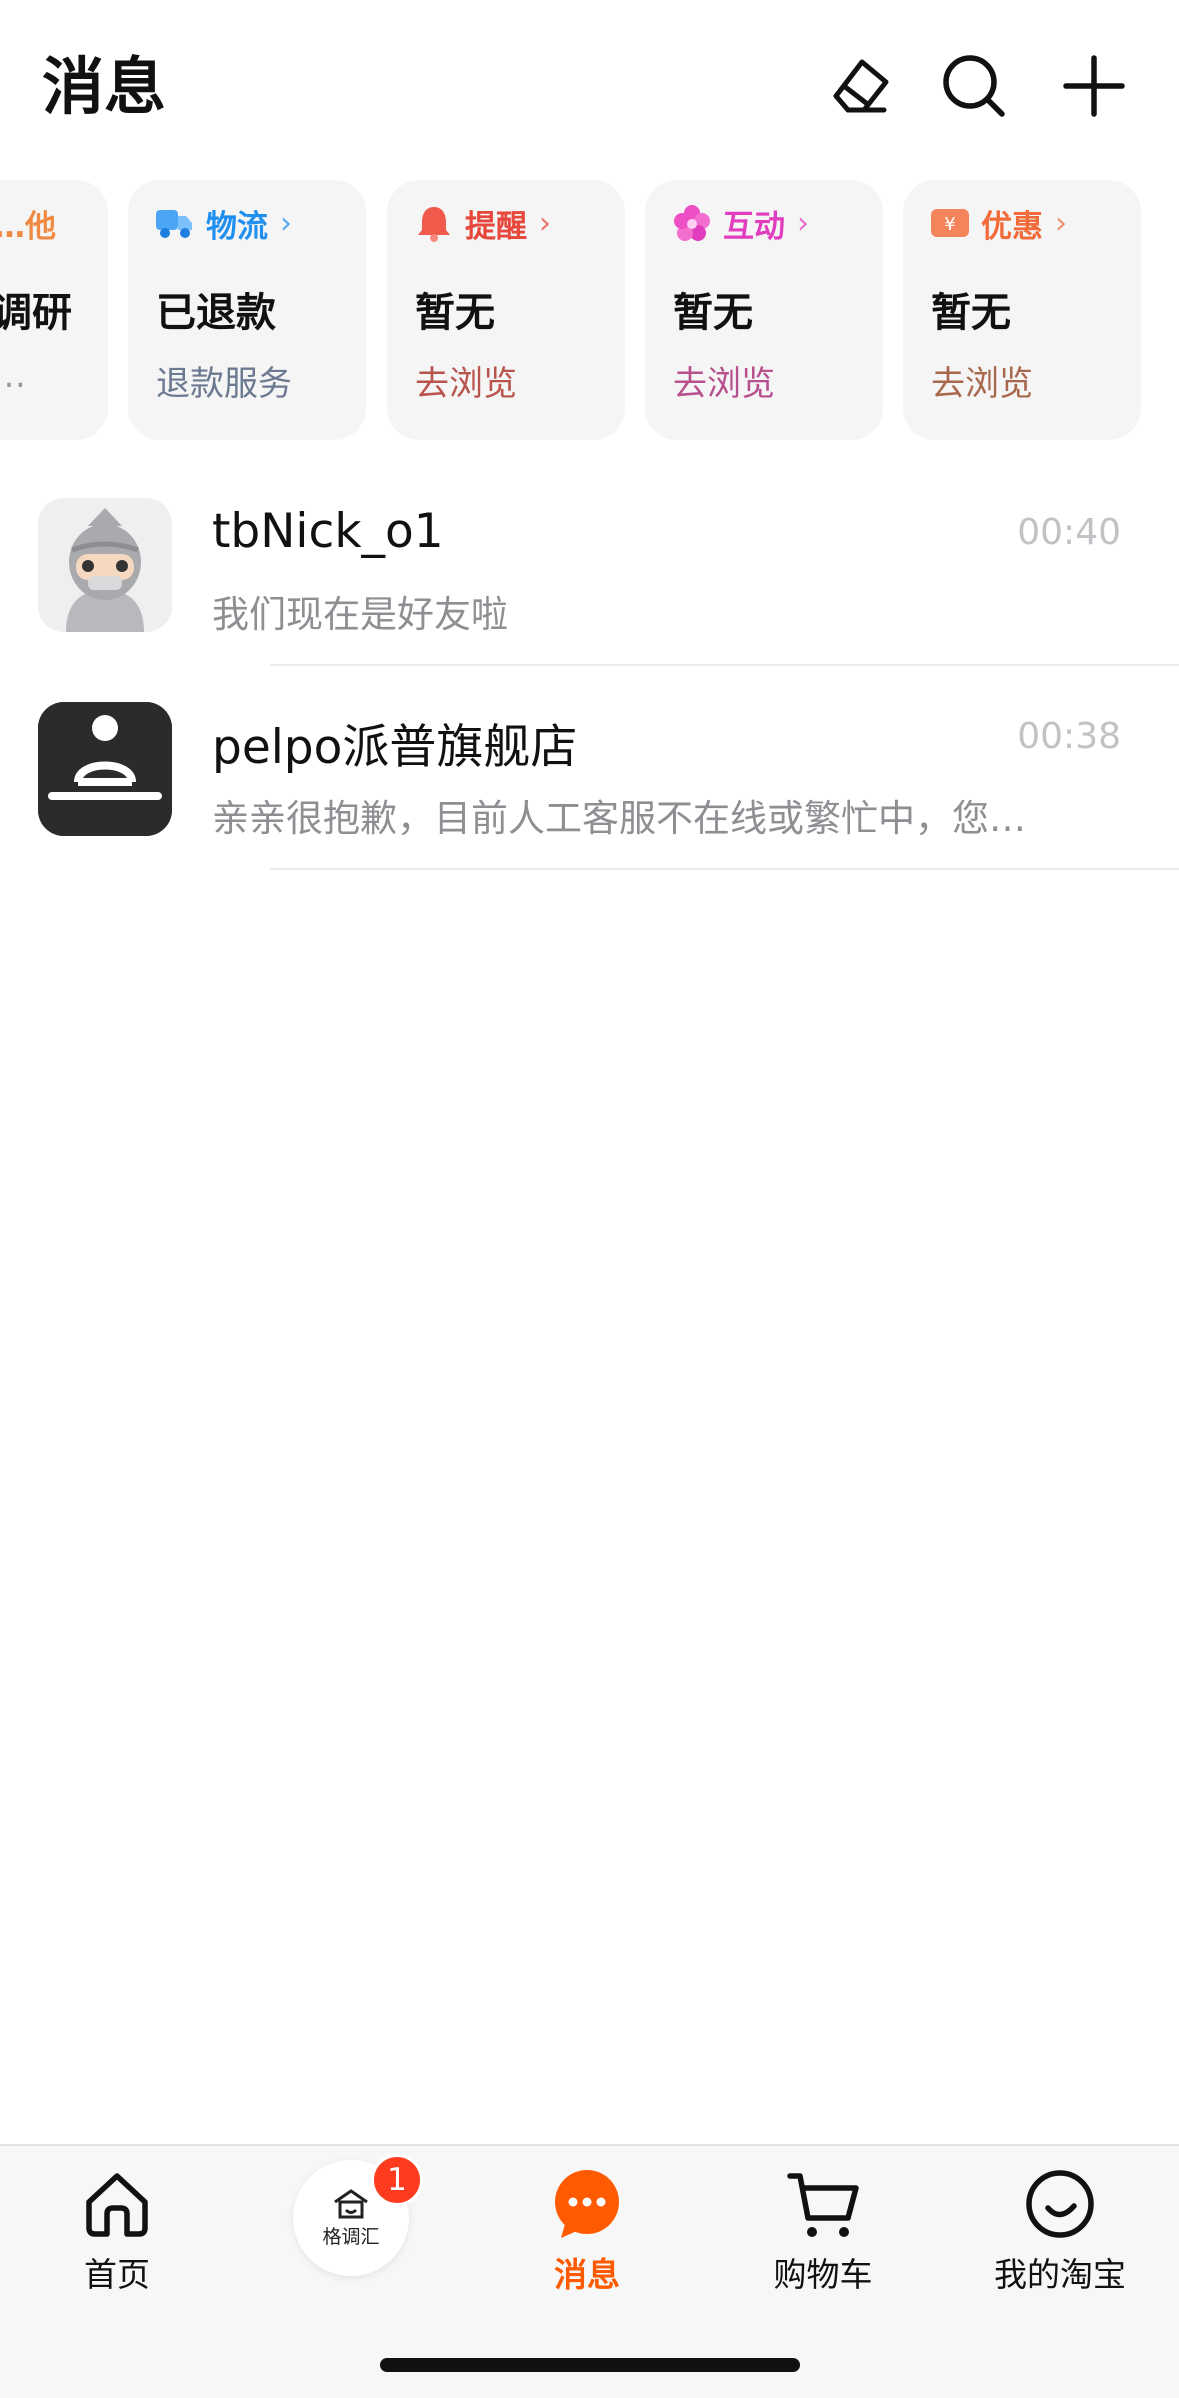  Describe the element at coordinates (395, 747) in the screenshot. I see `conversation-name: pelpo派普旗舰店` at that location.